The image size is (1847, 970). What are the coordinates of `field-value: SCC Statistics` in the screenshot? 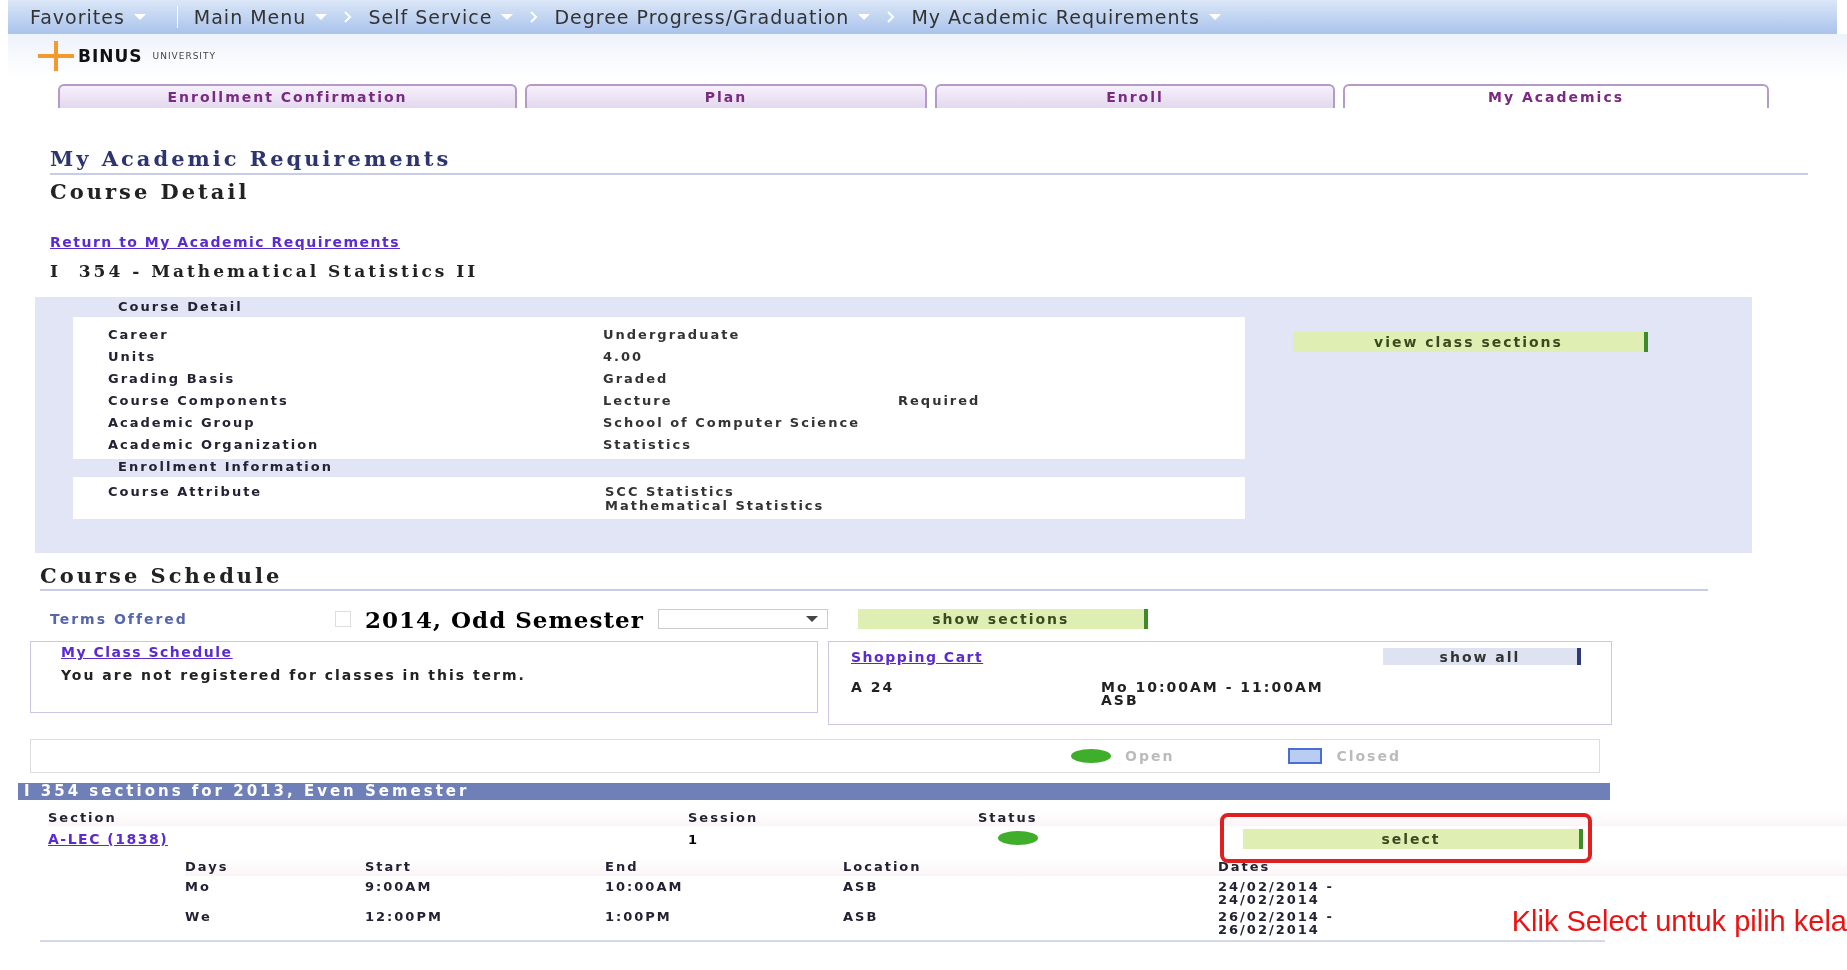 It's located at (670, 492).